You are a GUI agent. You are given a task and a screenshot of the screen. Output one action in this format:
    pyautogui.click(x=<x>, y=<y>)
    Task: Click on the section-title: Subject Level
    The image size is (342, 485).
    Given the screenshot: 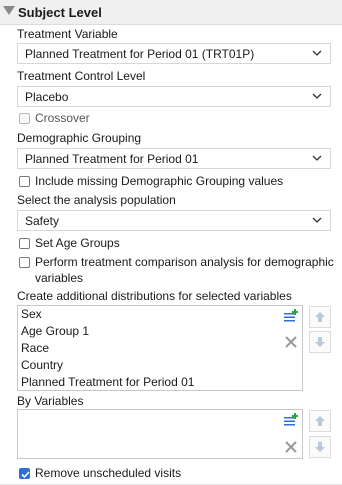 What is the action you would take?
    pyautogui.click(x=60, y=12)
    